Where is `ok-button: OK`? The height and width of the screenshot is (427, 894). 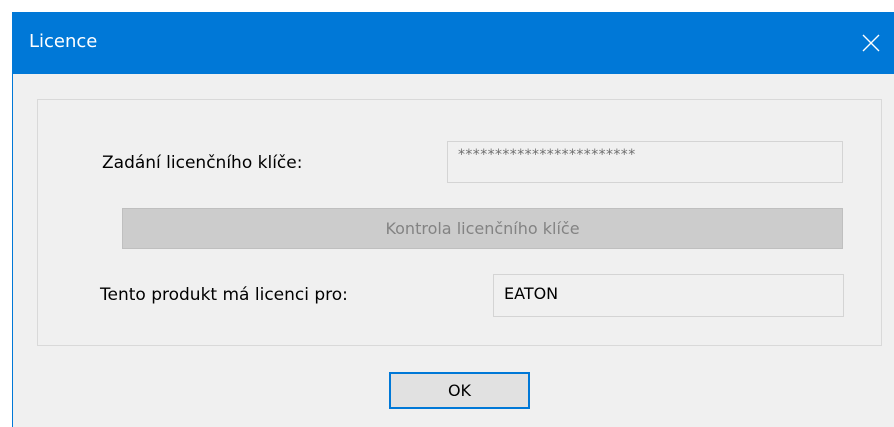
ok-button: OK is located at coordinates (459, 390).